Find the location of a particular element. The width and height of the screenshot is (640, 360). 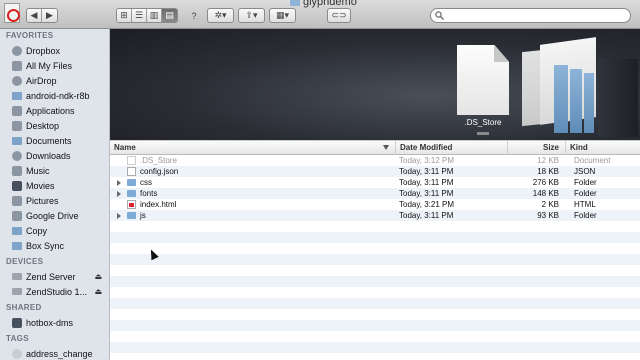

table-row: .DS_Store Today, 3:12 PM 12 KB Document is located at coordinates (375, 160).